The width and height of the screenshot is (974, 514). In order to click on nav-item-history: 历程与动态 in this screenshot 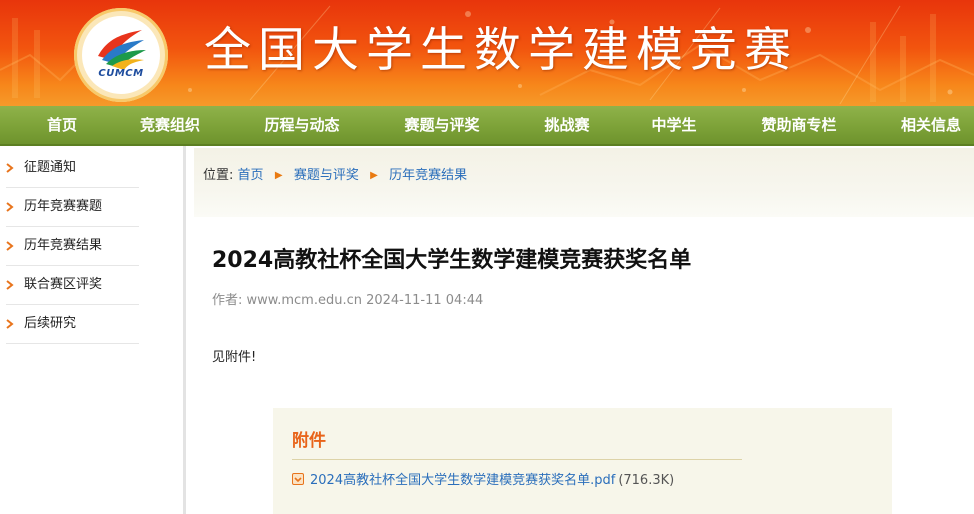, I will do `click(302, 125)`.